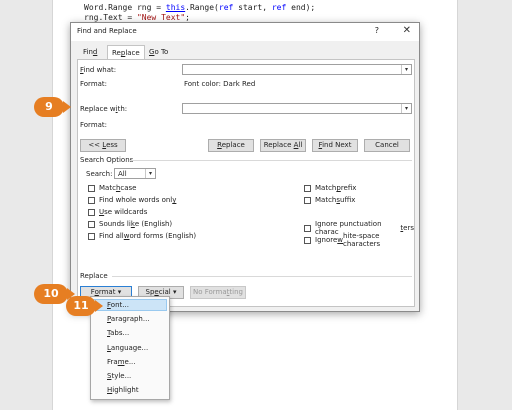 The height and width of the screenshot is (410, 512). Describe the element at coordinates (408, 228) in the screenshot. I see `option-label: ers` at that location.